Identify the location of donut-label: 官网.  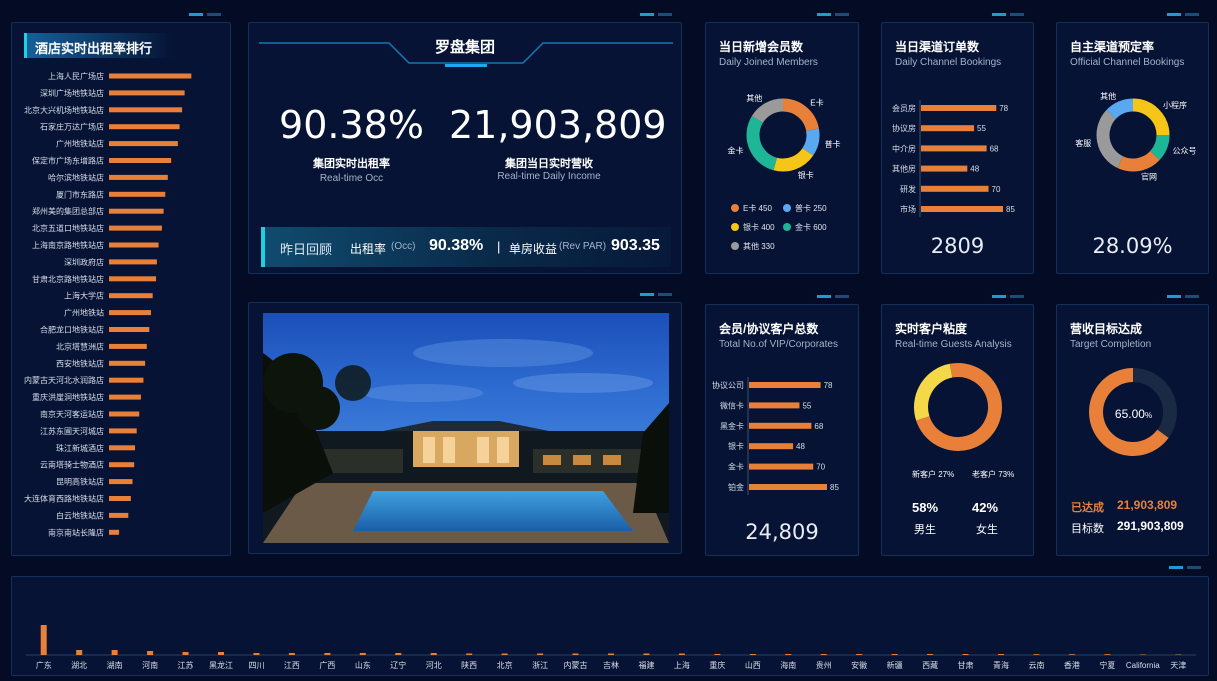
(1149, 177).